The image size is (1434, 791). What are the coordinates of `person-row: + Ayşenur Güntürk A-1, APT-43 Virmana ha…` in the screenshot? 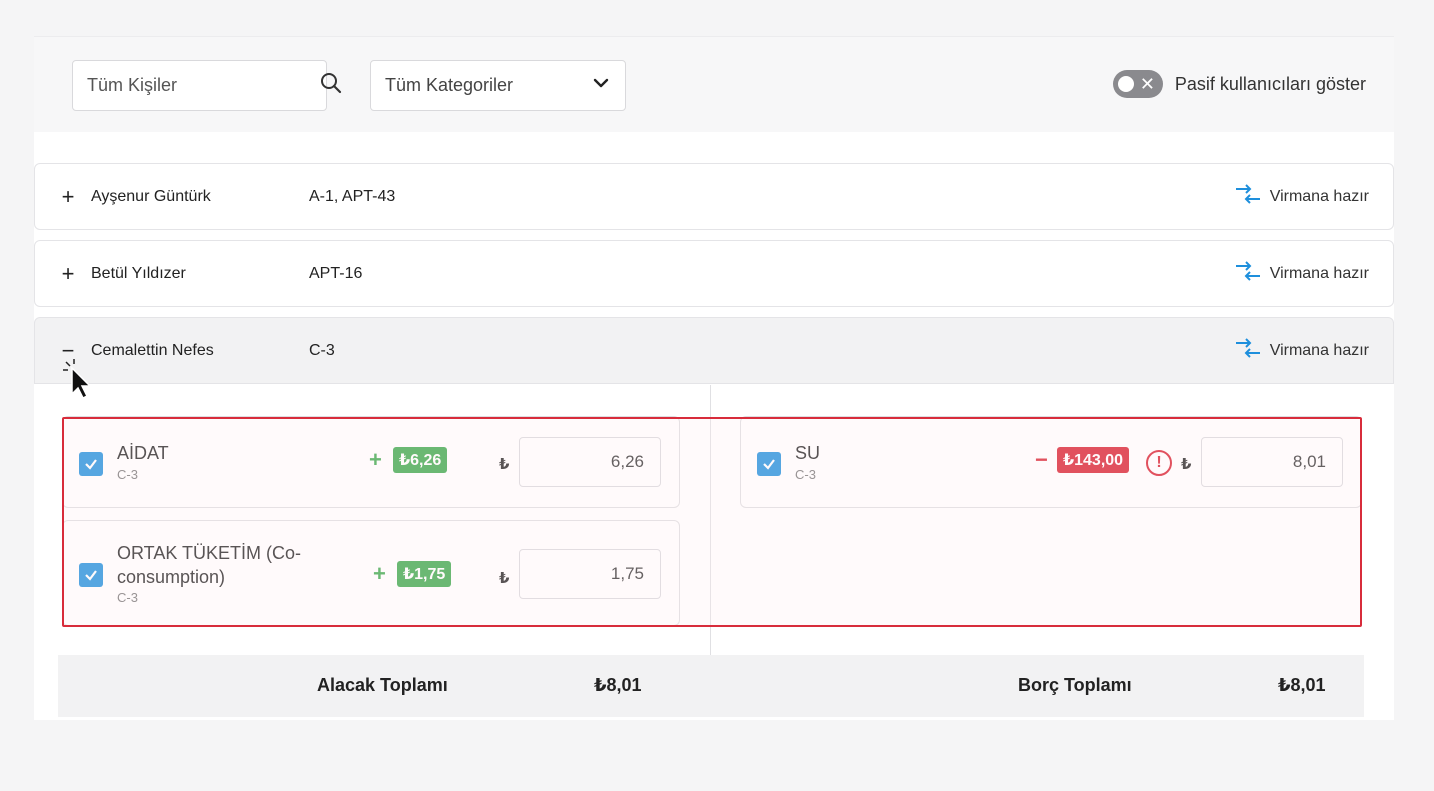 It's located at (714, 196).